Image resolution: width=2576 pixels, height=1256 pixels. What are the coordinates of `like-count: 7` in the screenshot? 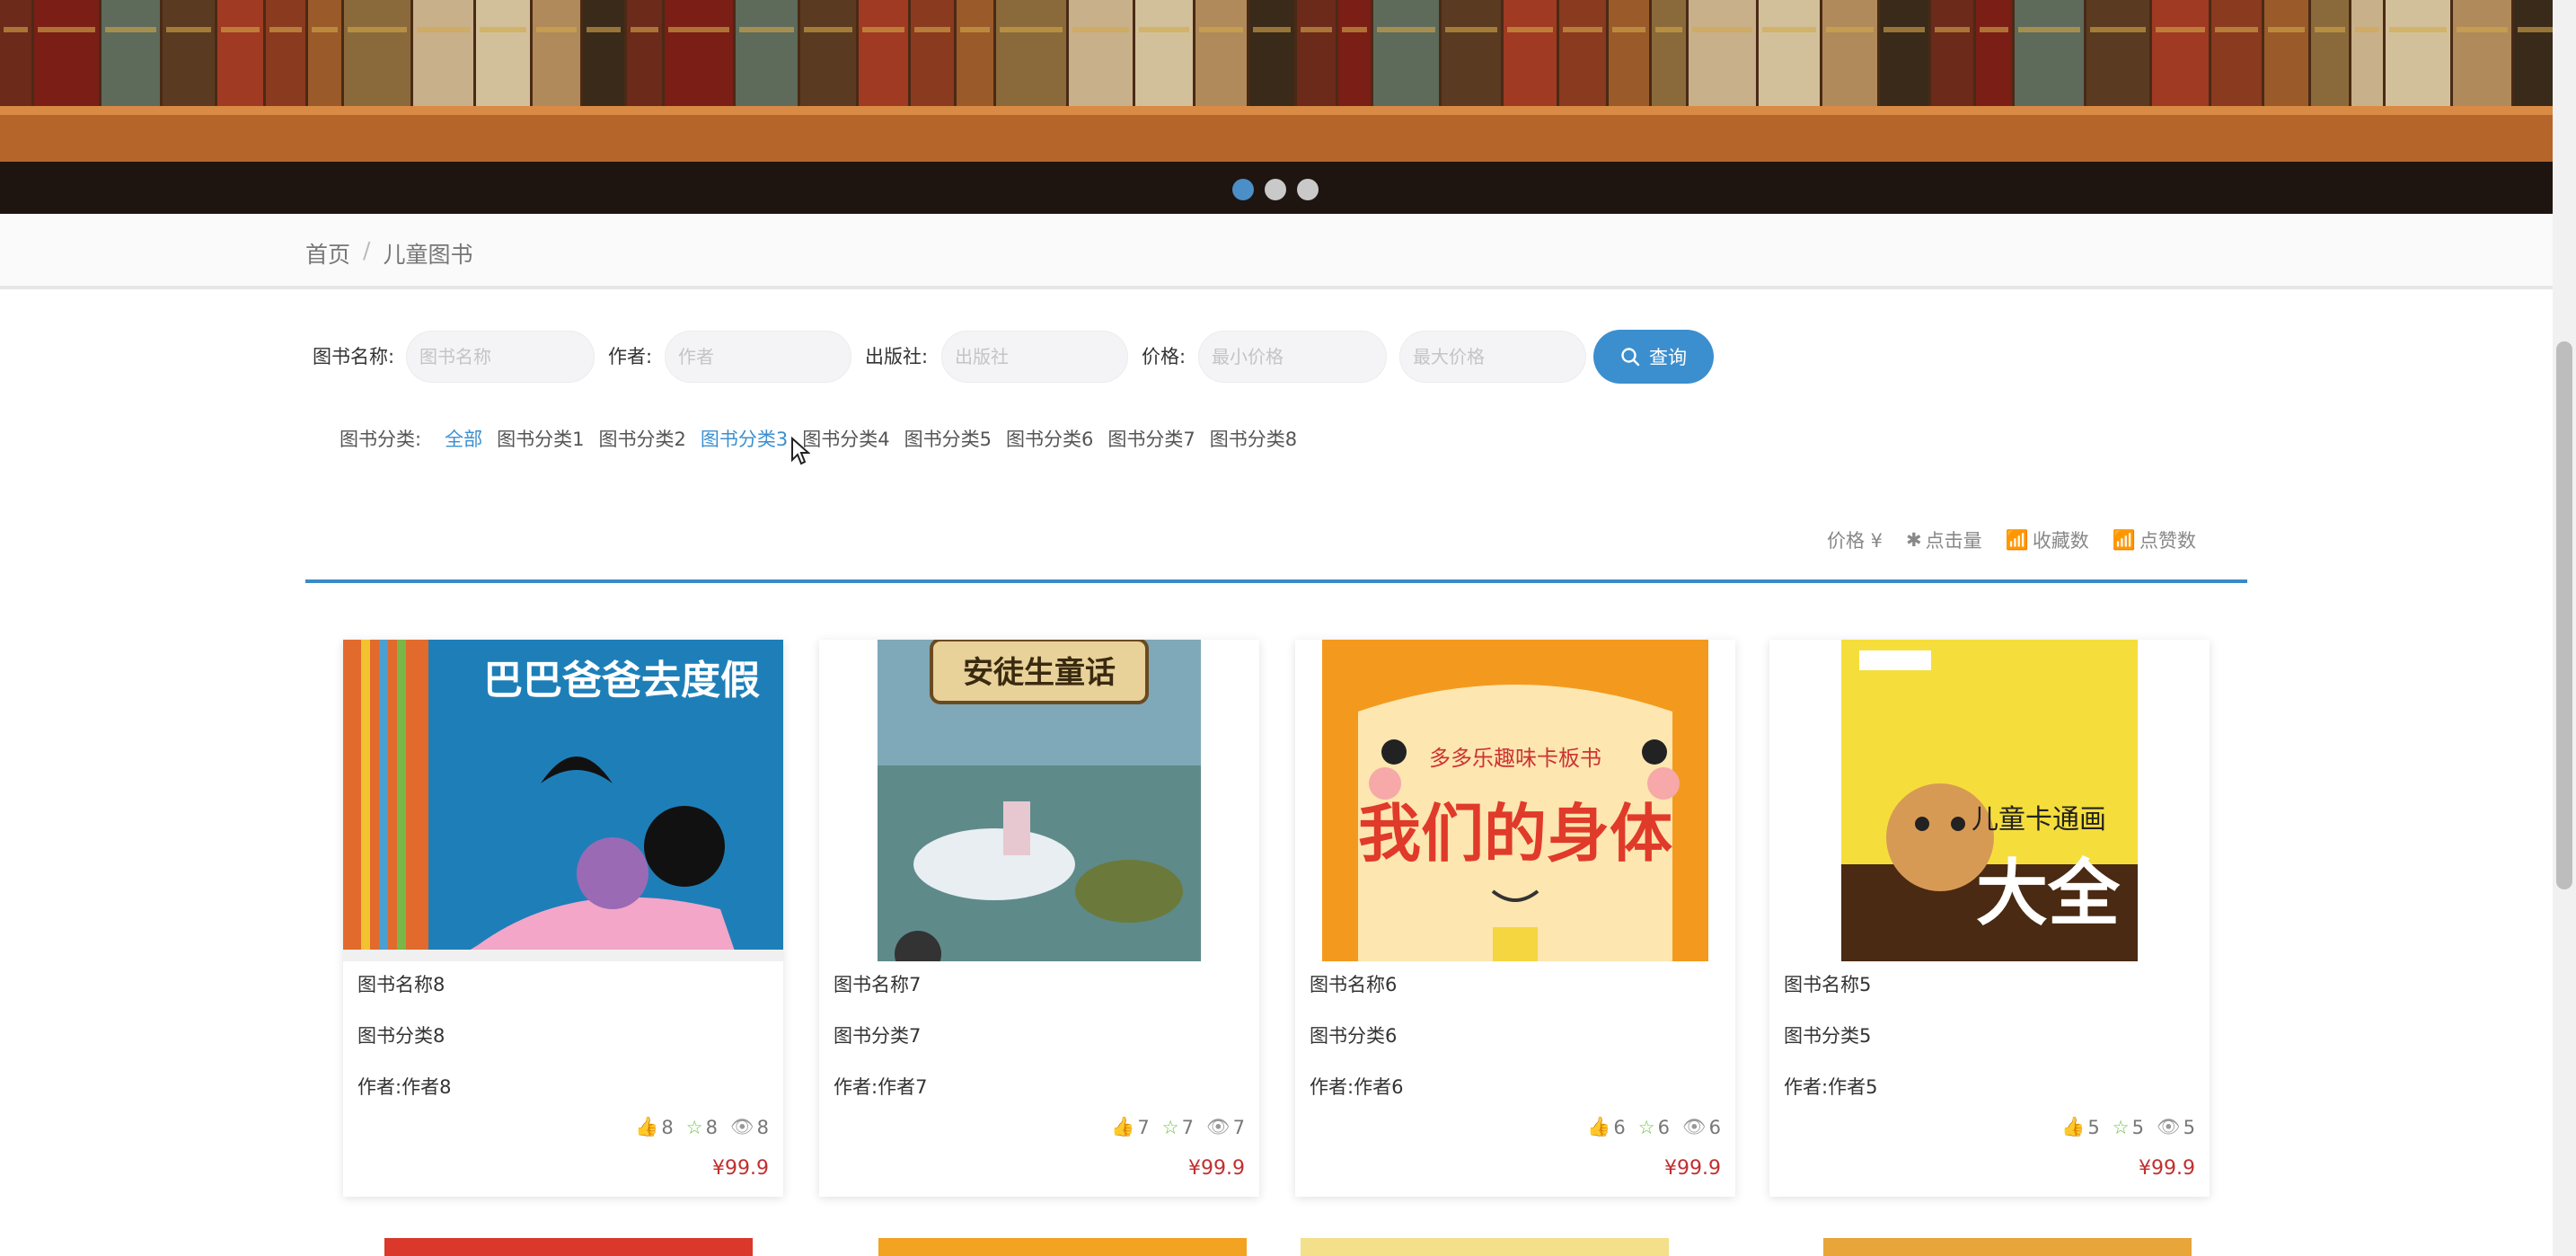 It's located at (1143, 1127).